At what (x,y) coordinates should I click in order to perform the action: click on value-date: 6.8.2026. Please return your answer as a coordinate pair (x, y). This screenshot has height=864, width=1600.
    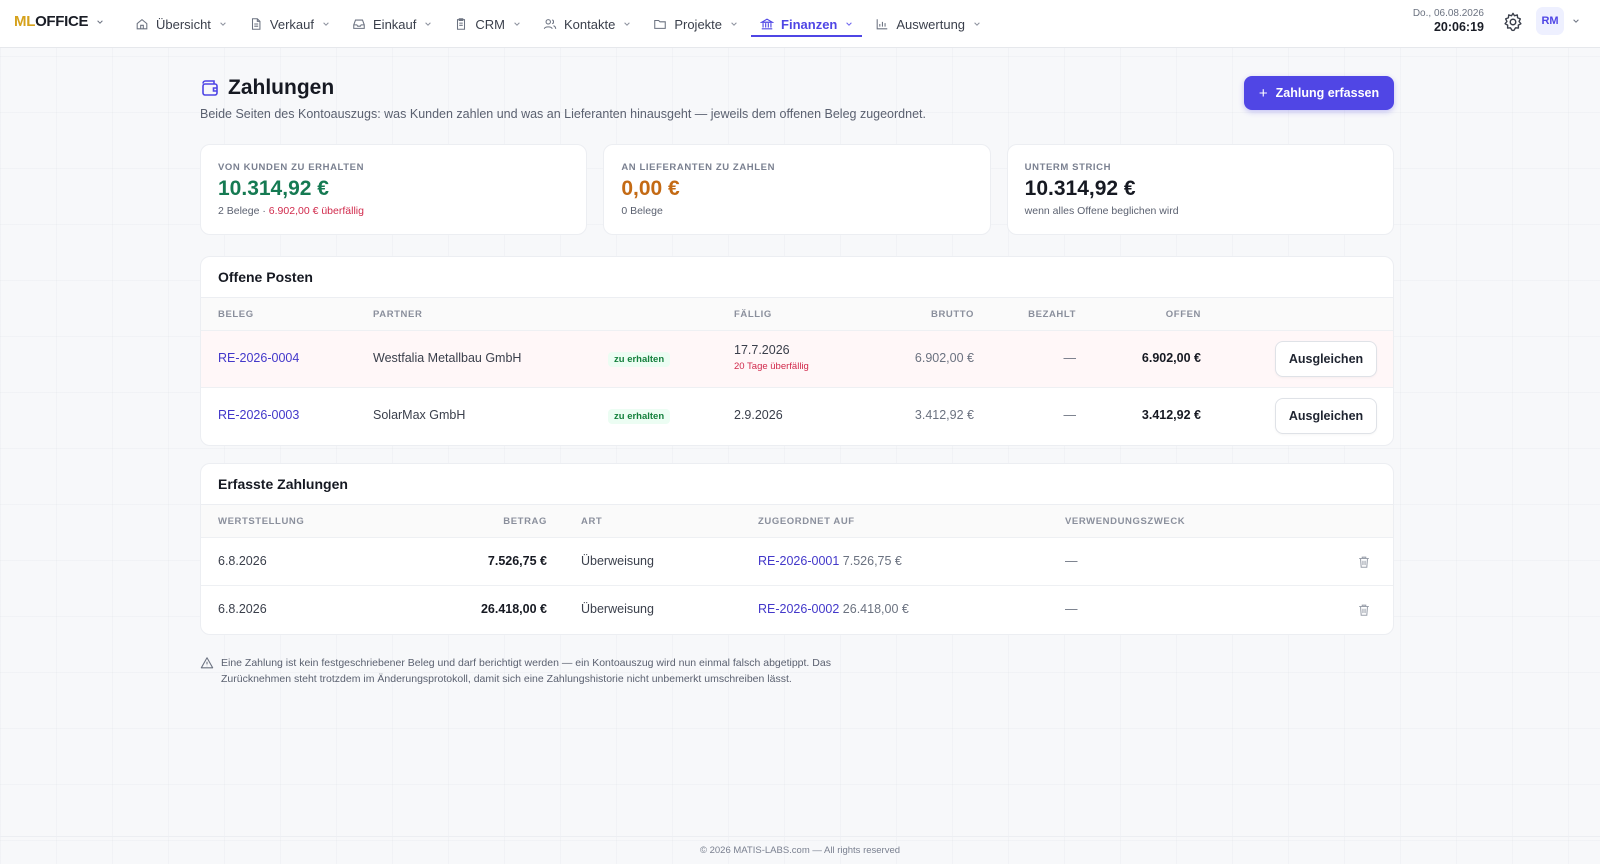
    Looking at the image, I should click on (242, 609).